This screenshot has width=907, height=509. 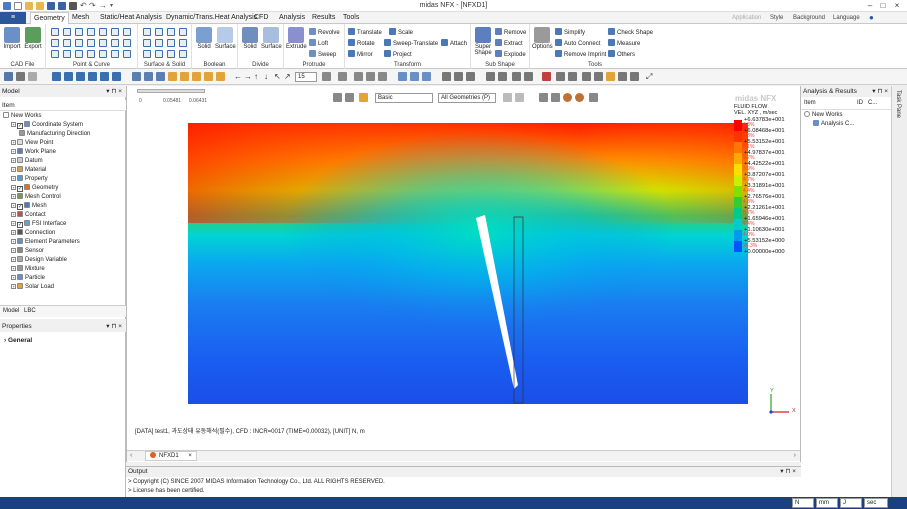 I want to click on view-front-icon, so click(x=172, y=76).